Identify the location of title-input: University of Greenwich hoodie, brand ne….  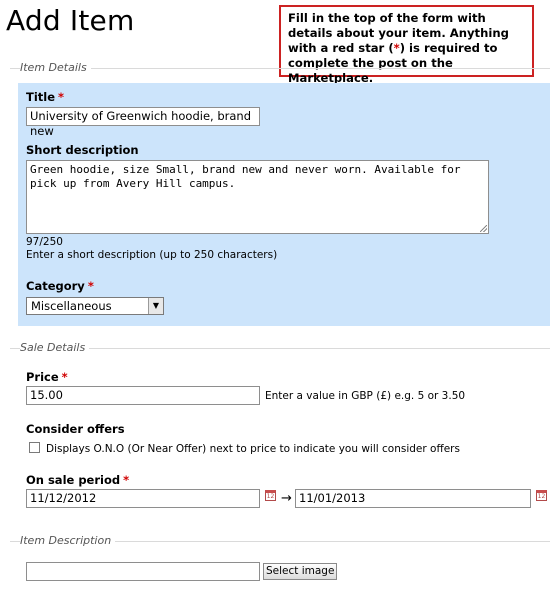
(143, 122).